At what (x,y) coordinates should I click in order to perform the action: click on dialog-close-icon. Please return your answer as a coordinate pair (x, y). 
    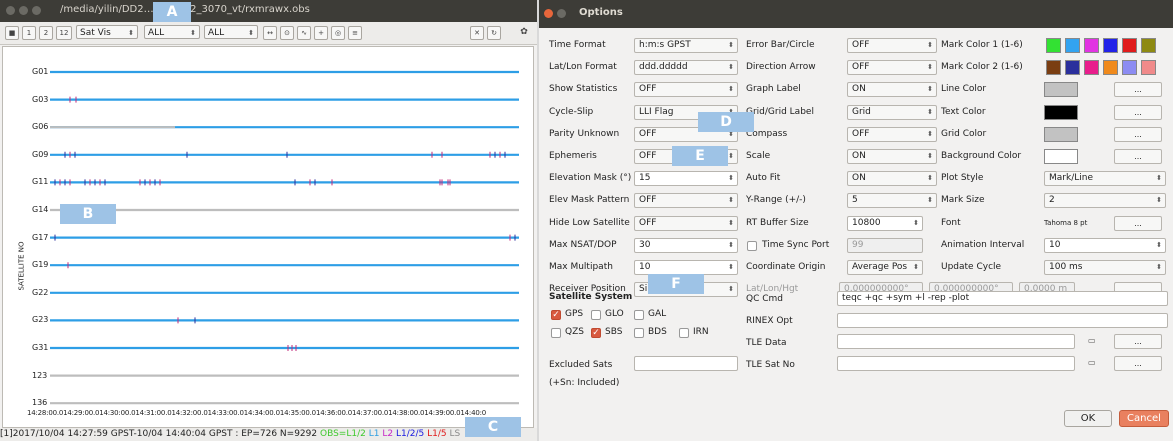
    Looking at the image, I should click on (548, 13).